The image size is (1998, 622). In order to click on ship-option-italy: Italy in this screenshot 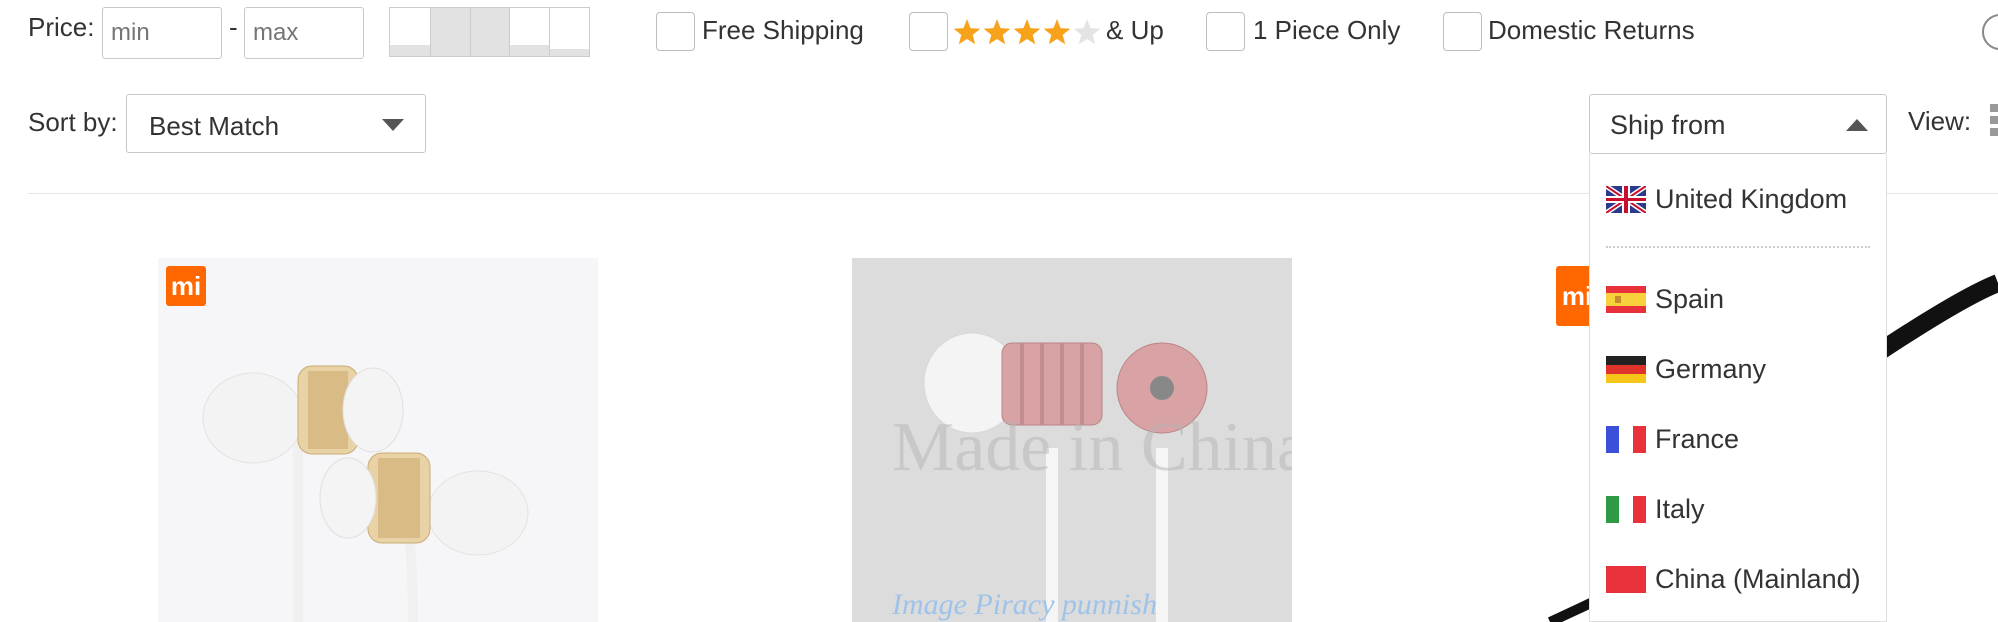, I will do `click(1738, 509)`.